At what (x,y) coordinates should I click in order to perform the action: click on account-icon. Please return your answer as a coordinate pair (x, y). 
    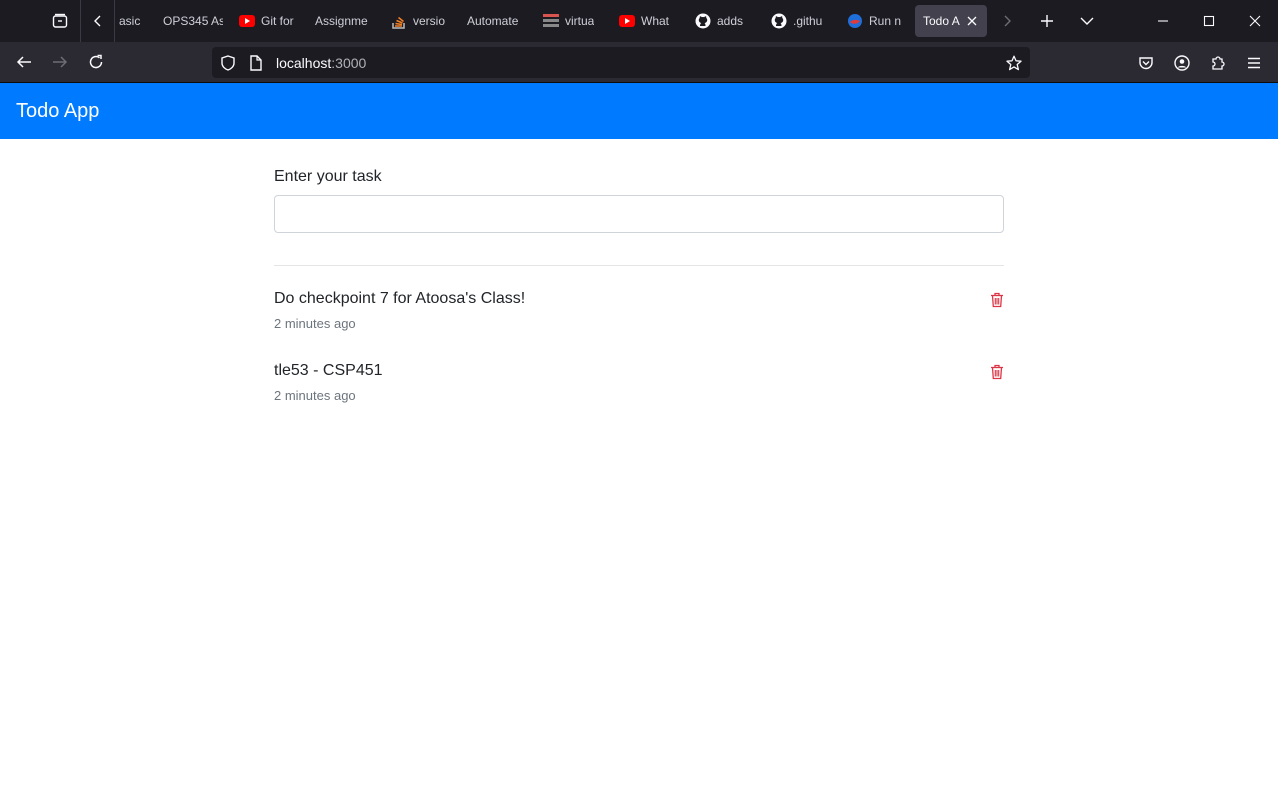
    Looking at the image, I should click on (1182, 62).